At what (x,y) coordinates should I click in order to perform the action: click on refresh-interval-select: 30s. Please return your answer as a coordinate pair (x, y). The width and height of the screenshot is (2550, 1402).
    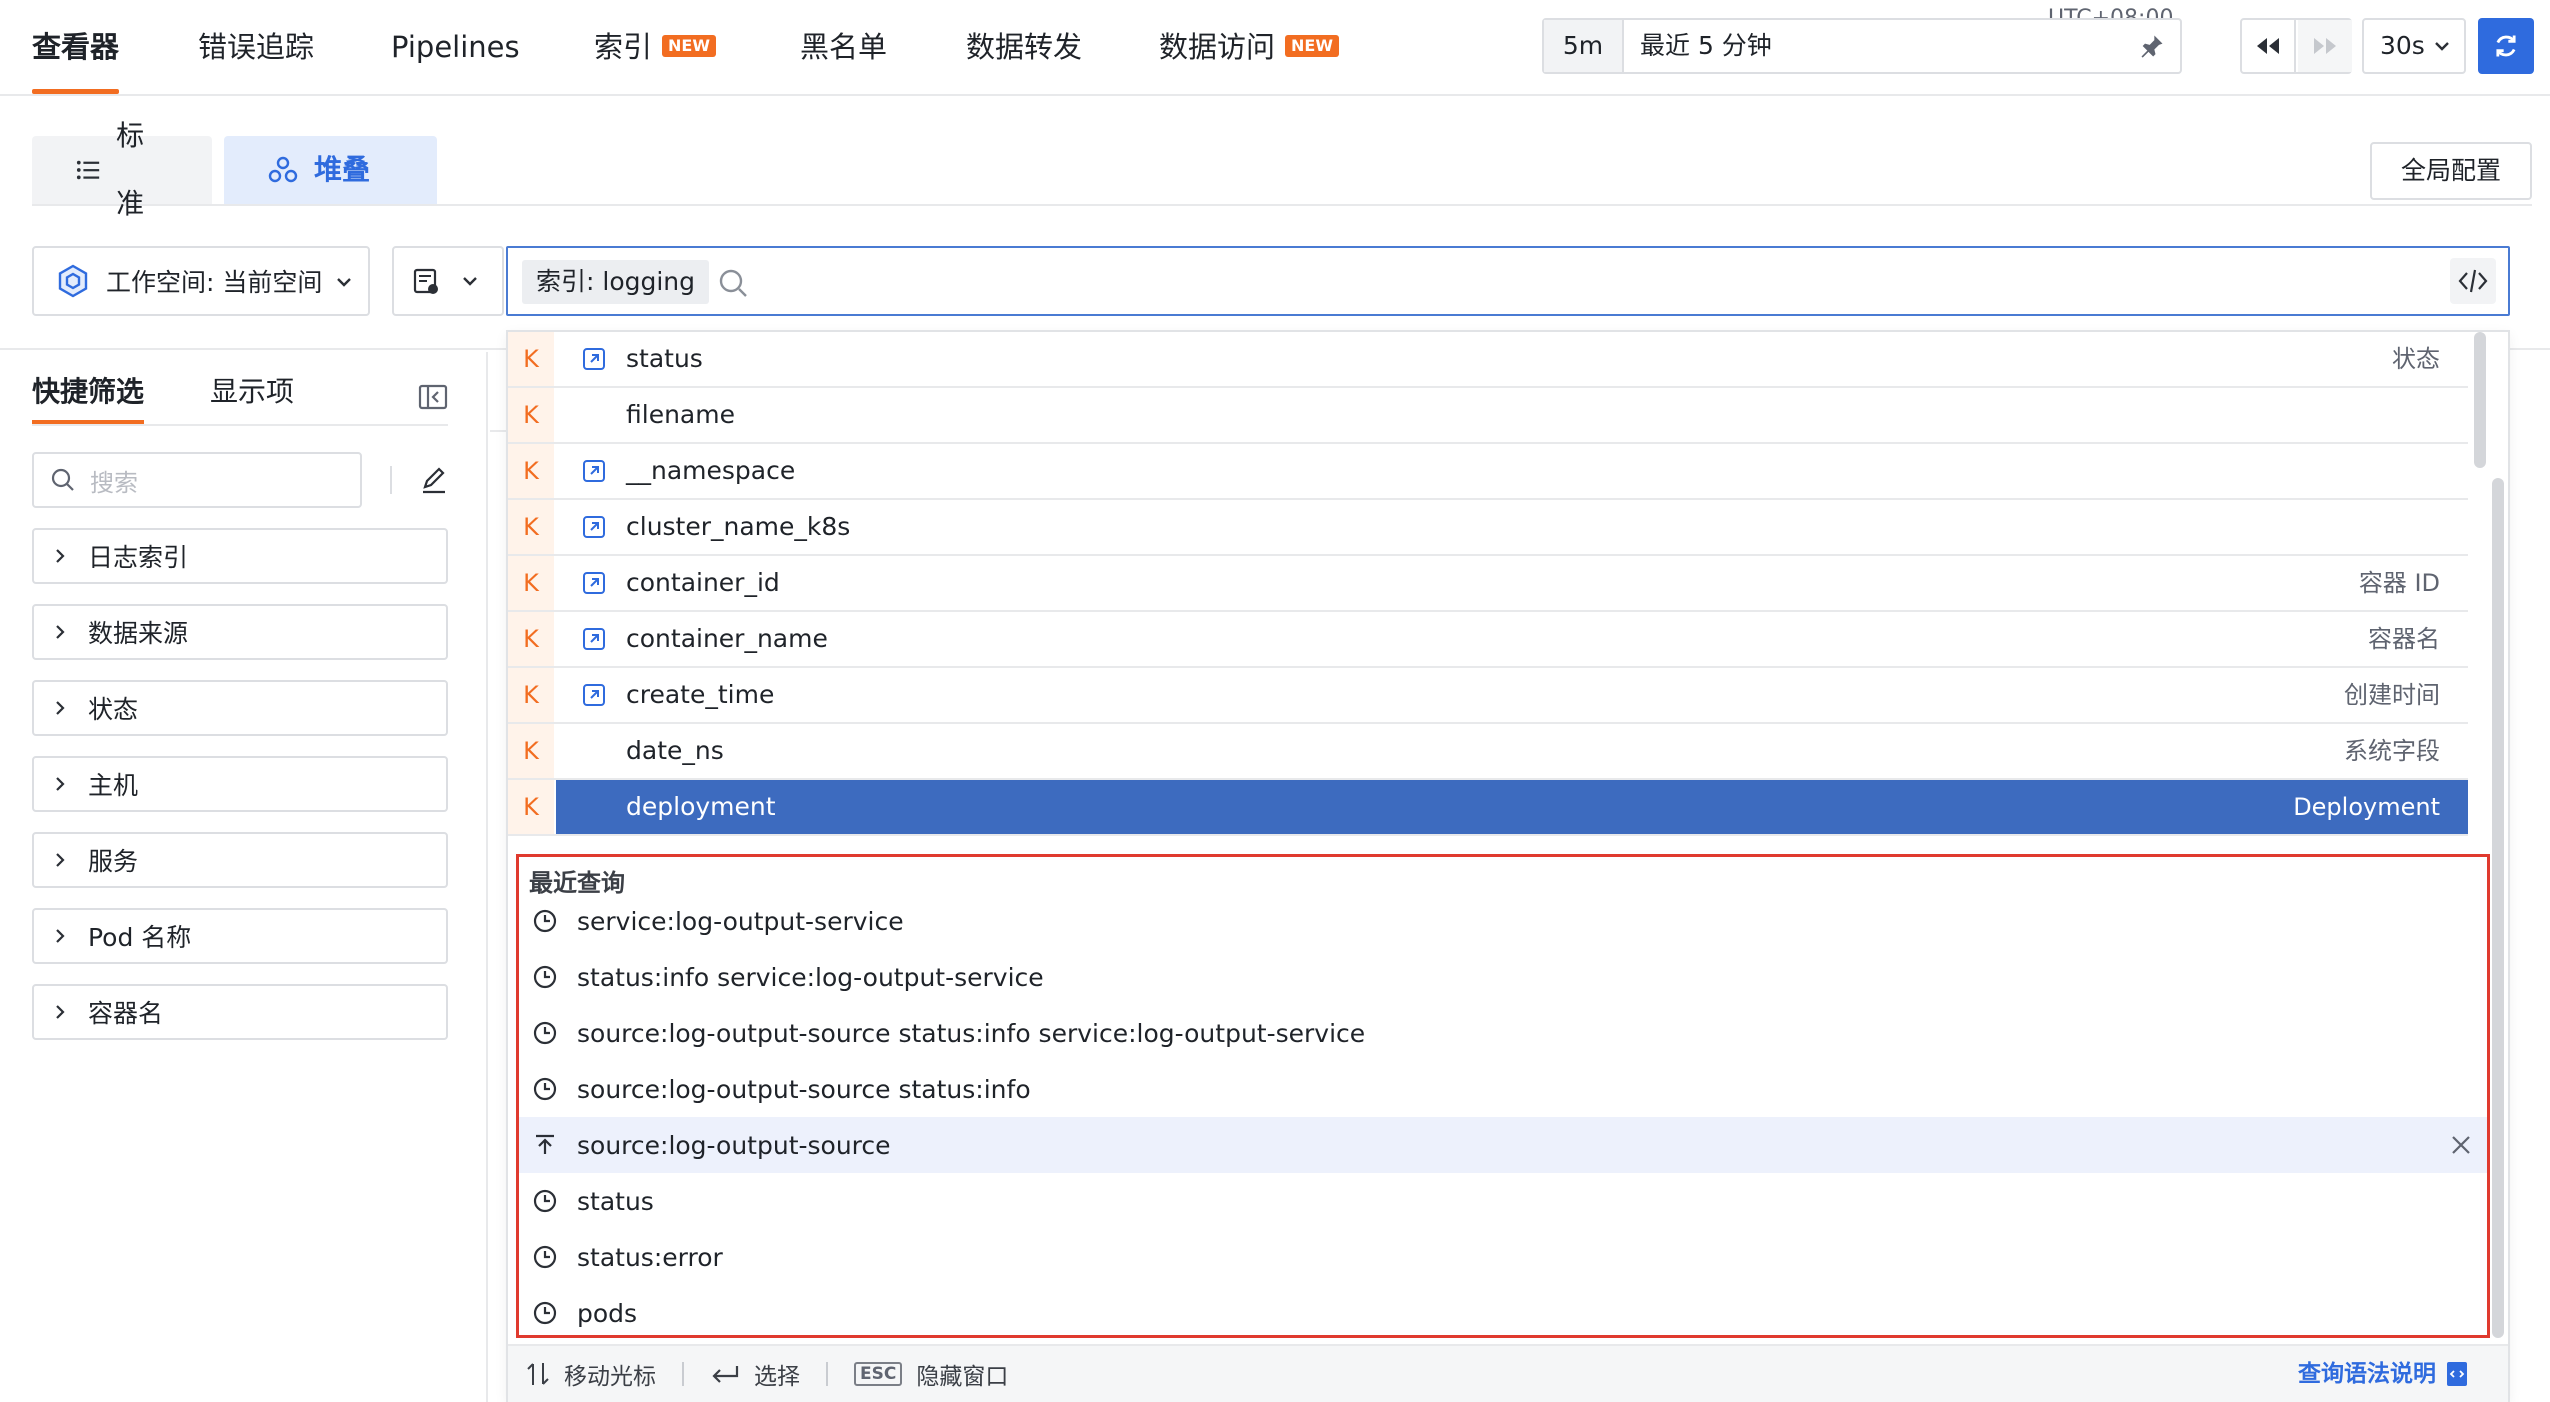
    Looking at the image, I should click on (2414, 46).